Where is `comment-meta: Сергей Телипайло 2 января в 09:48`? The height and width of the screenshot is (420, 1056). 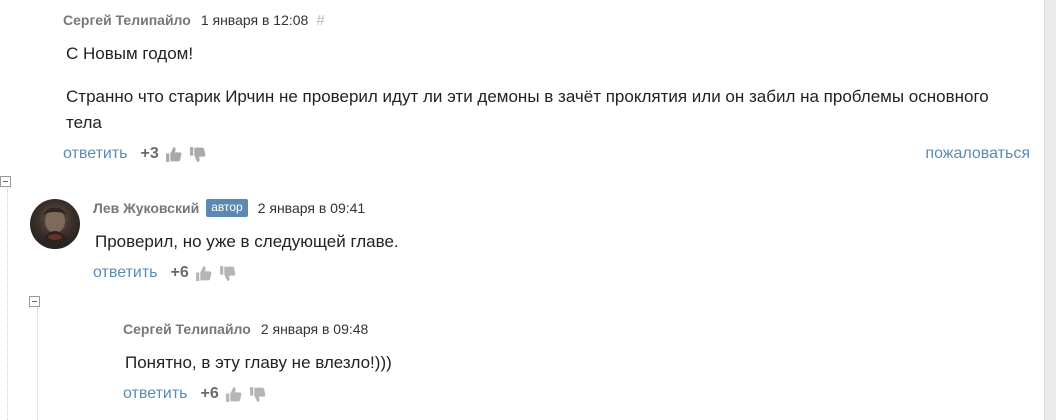
comment-meta: Сергей Телипайло 2 января в 09:48 is located at coordinates (563, 329).